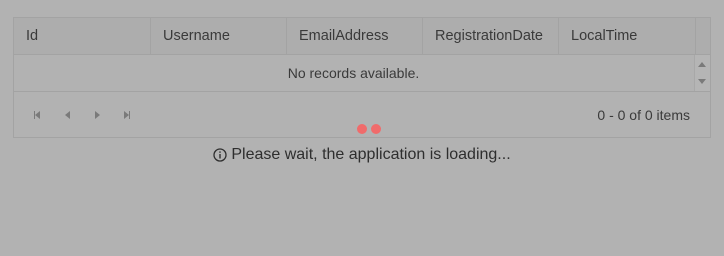 Image resolution: width=724 pixels, height=256 pixels. I want to click on grid-body: No records available., so click(362, 73).